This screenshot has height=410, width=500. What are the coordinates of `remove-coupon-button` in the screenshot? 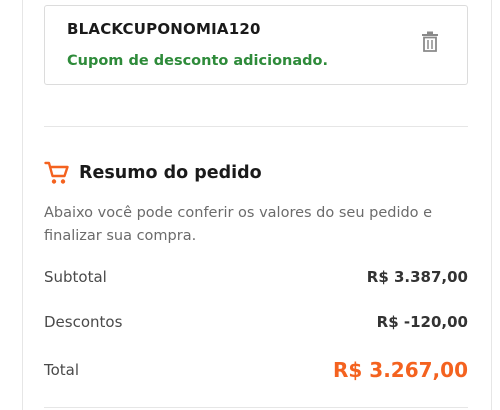 It's located at (430, 42).